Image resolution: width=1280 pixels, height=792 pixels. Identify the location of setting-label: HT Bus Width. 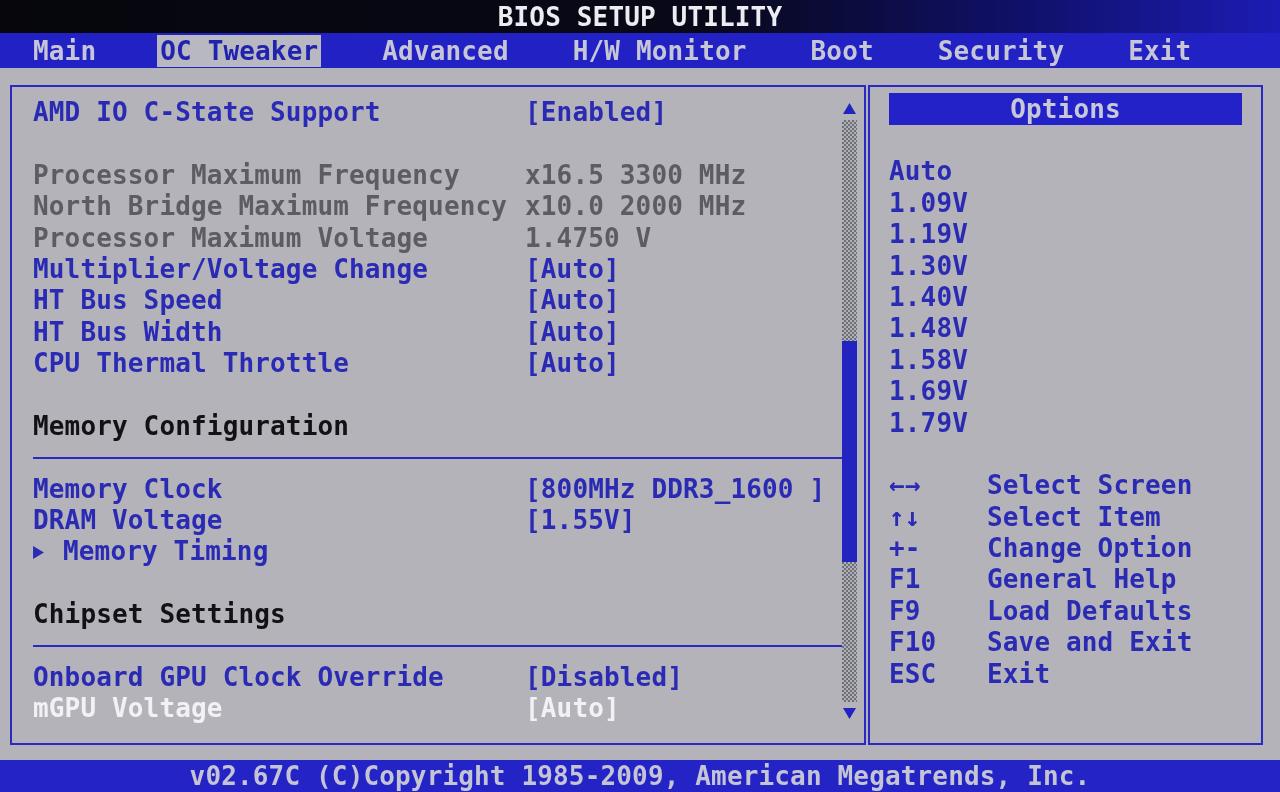
(128, 332).